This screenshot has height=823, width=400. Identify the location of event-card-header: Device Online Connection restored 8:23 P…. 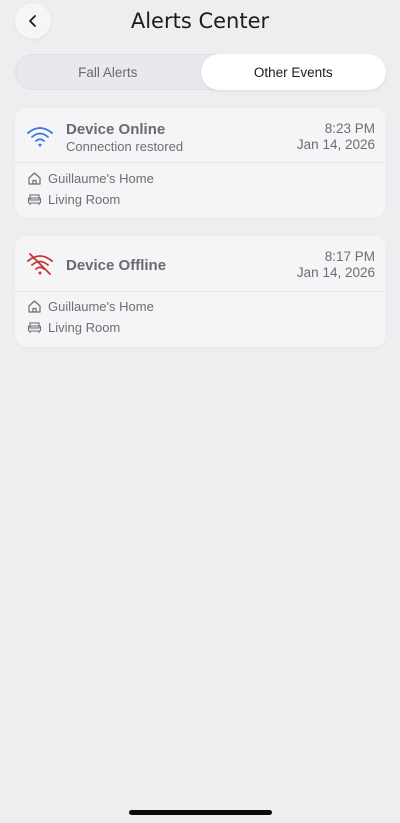
(200, 135).